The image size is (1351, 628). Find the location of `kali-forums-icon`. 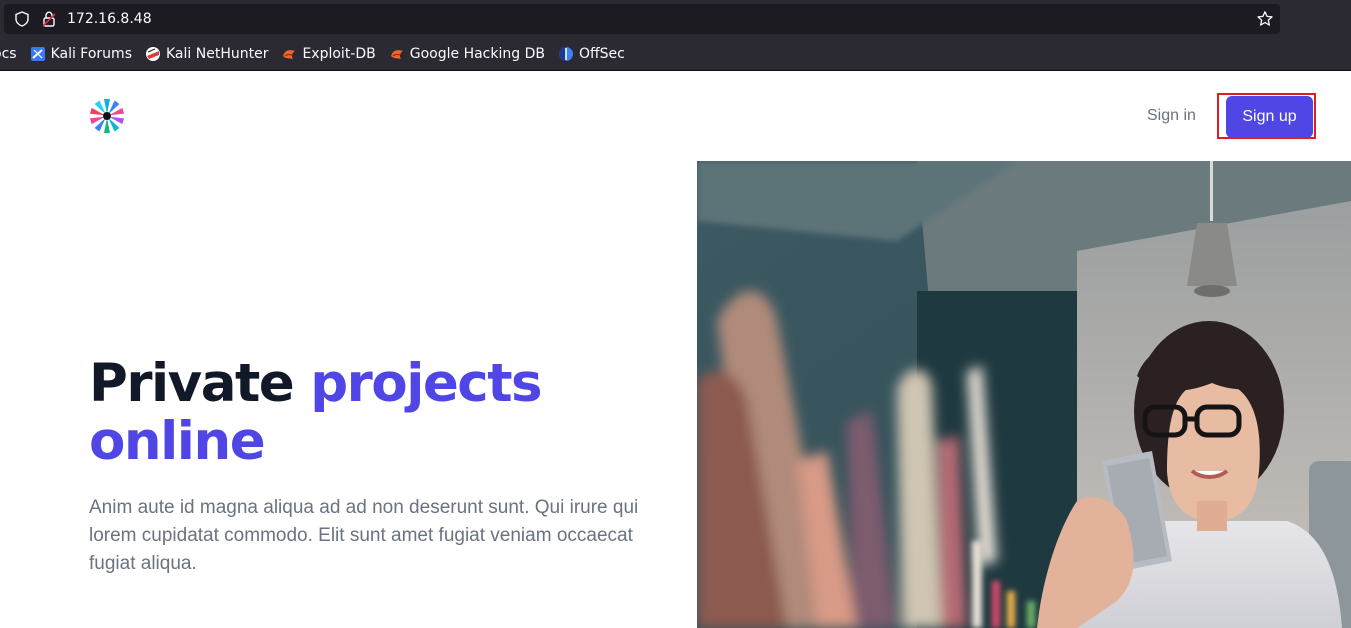

kali-forums-icon is located at coordinates (37, 54).